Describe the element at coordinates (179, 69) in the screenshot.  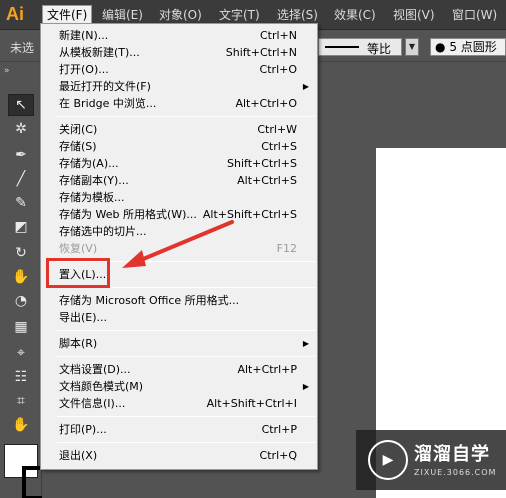
I see `menu-item-open: 打开(O)... Ctrl+O` at that location.